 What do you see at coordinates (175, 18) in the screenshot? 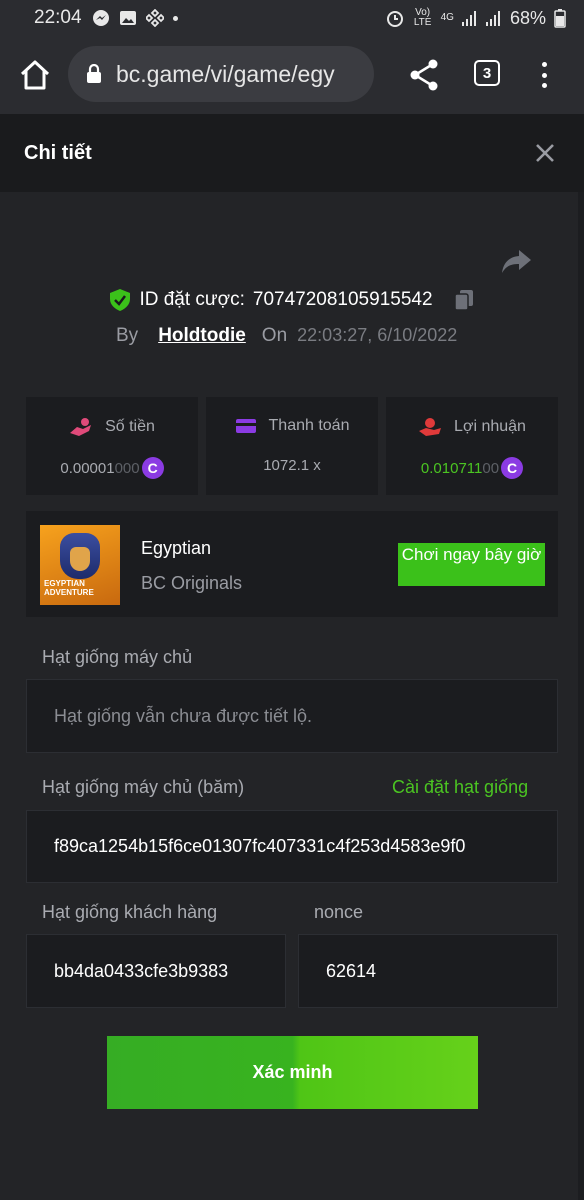
I see `notification-dot-icon` at bounding box center [175, 18].